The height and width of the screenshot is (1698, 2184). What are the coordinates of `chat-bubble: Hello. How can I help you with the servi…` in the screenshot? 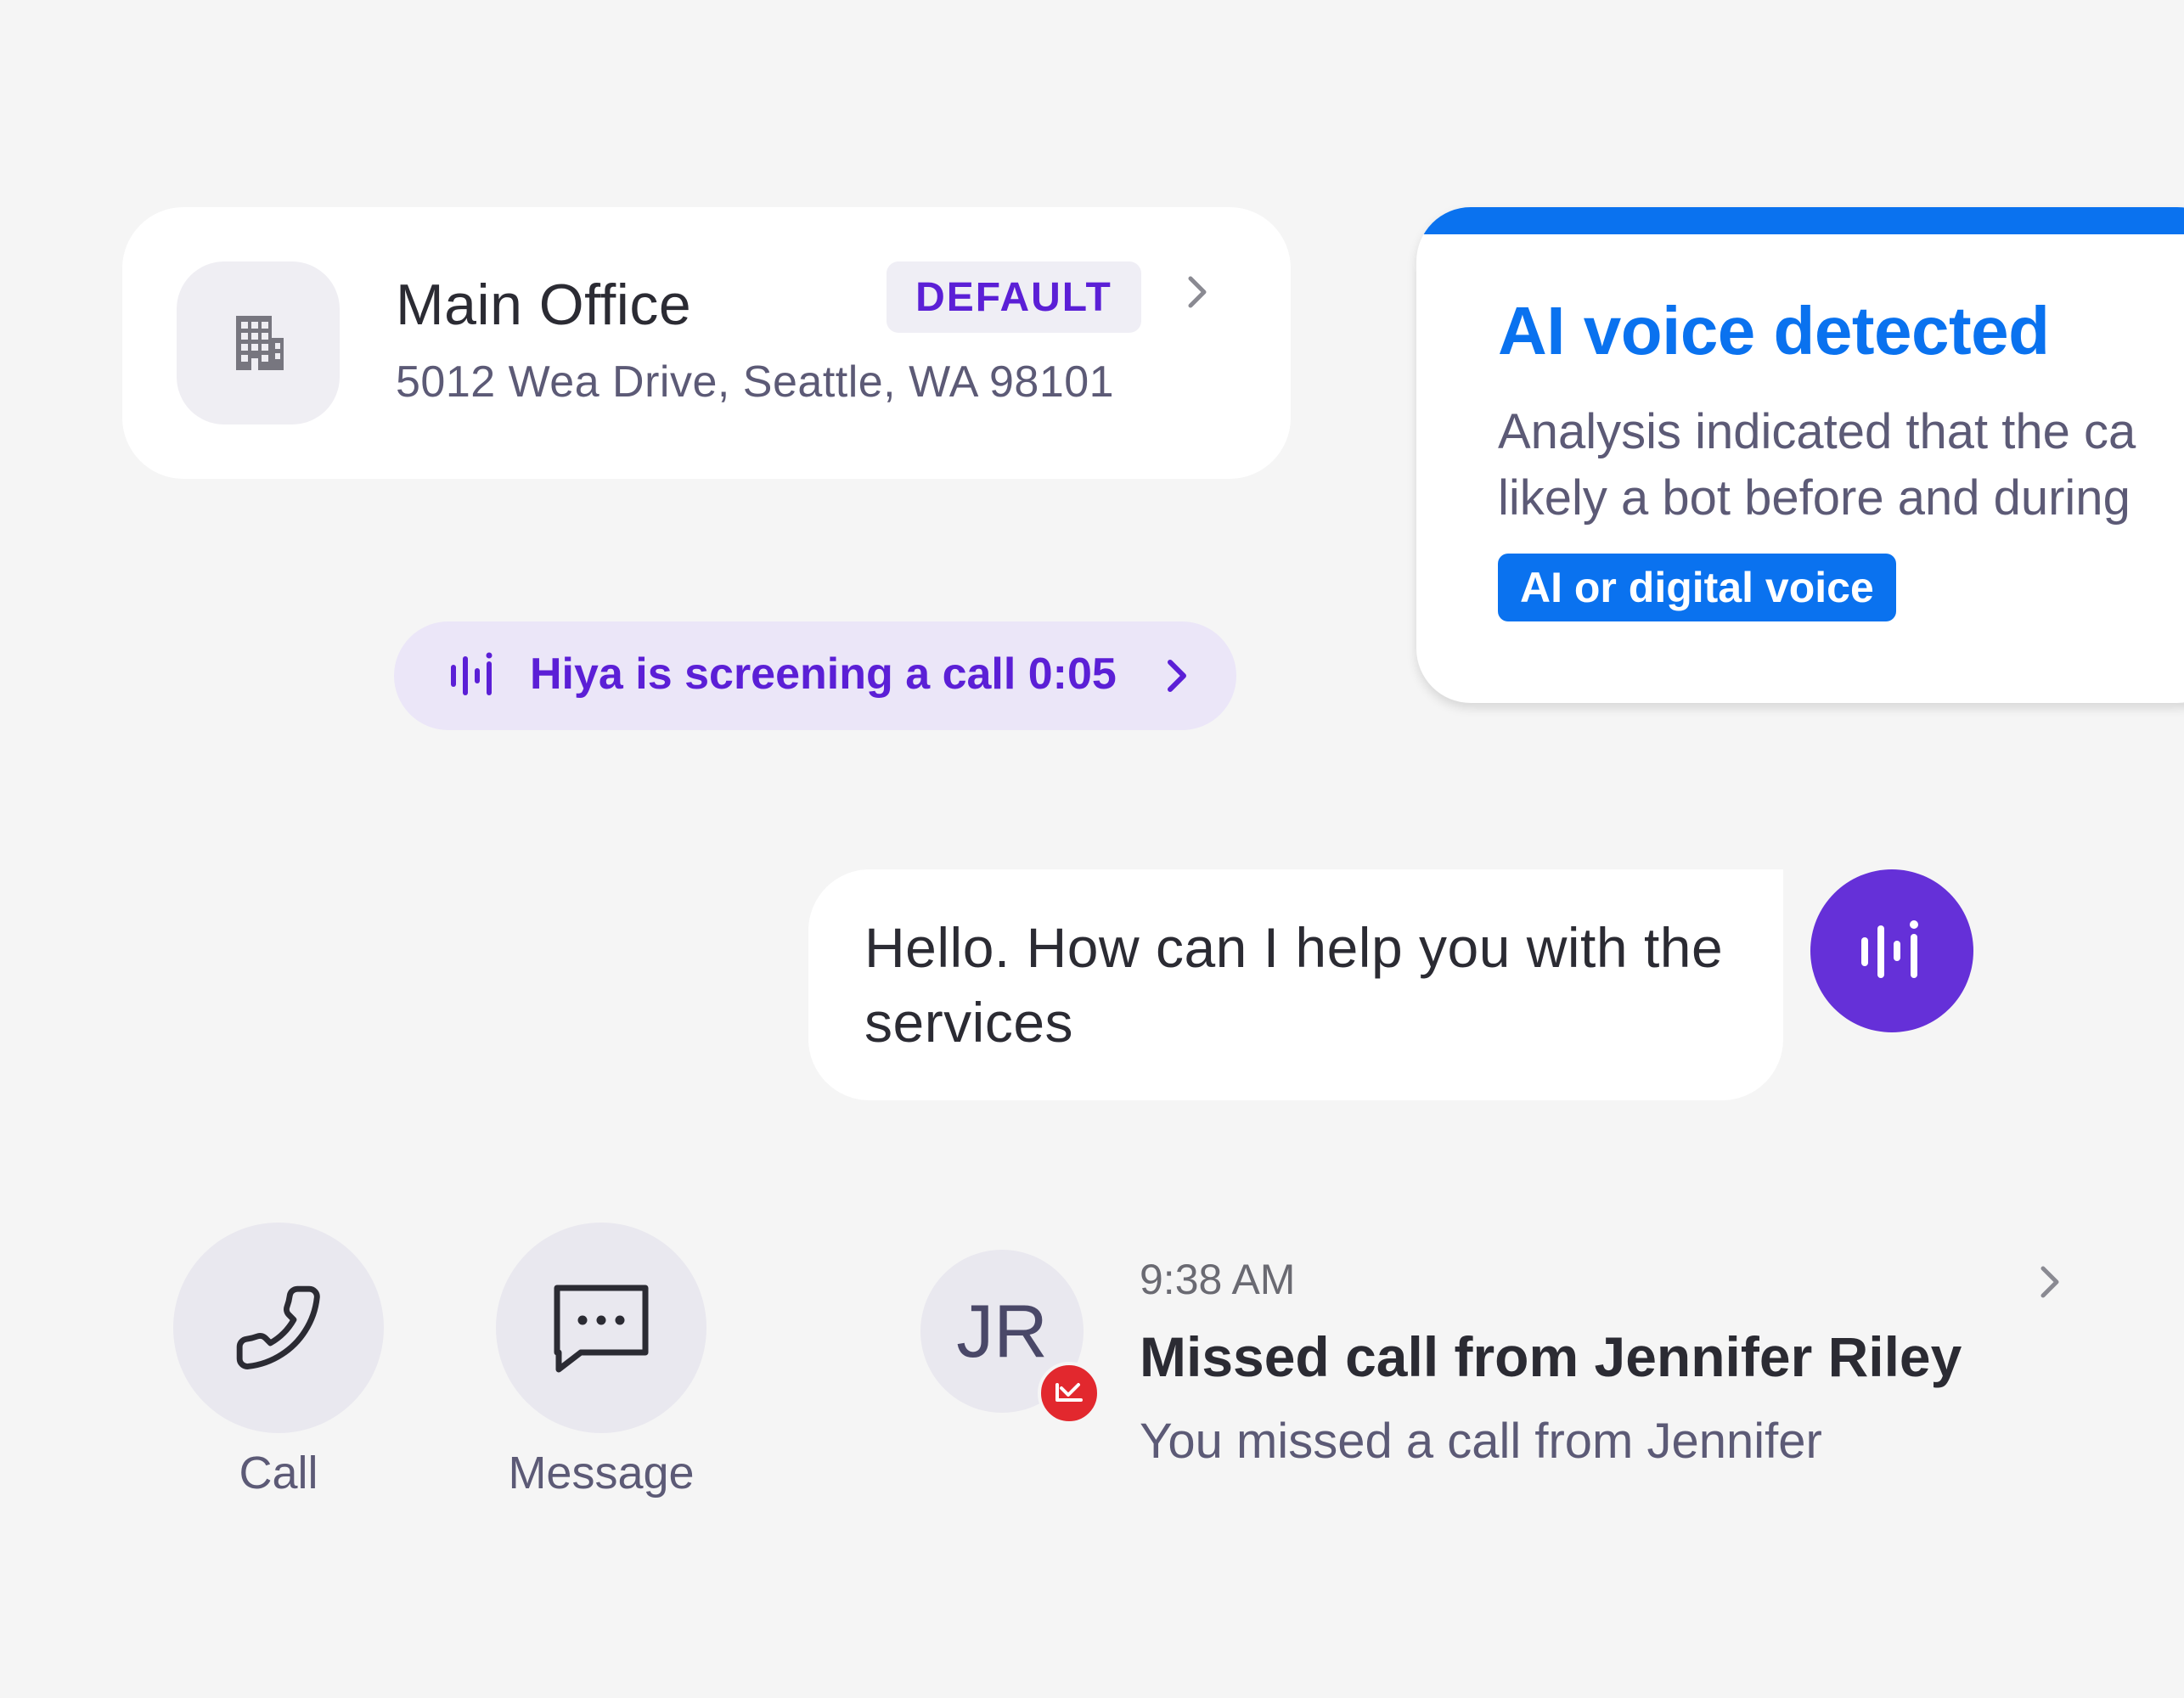 It's located at (1295, 984).